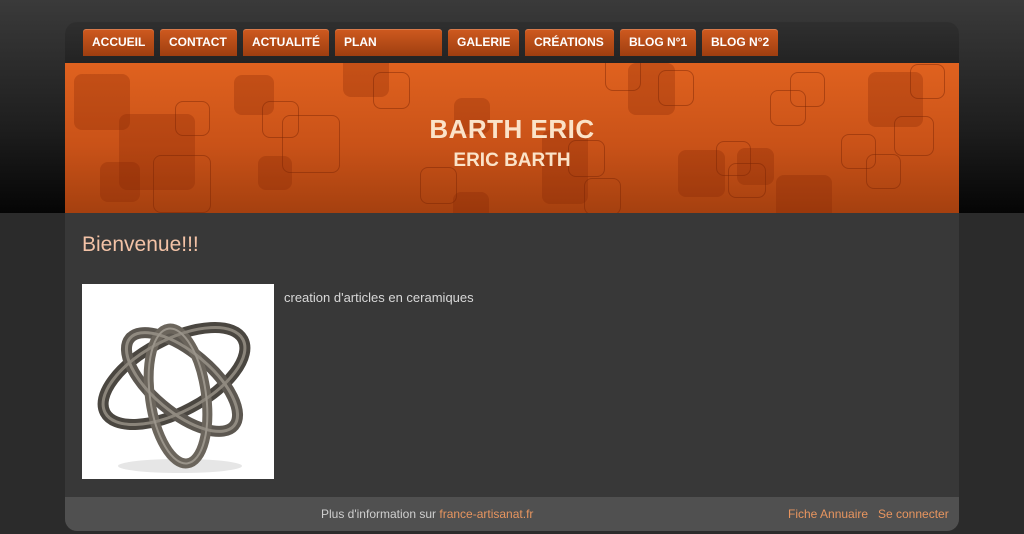 The width and height of the screenshot is (1024, 534). Describe the element at coordinates (486, 514) in the screenshot. I see `france-artisanat-link: france-artisanat.fr` at that location.